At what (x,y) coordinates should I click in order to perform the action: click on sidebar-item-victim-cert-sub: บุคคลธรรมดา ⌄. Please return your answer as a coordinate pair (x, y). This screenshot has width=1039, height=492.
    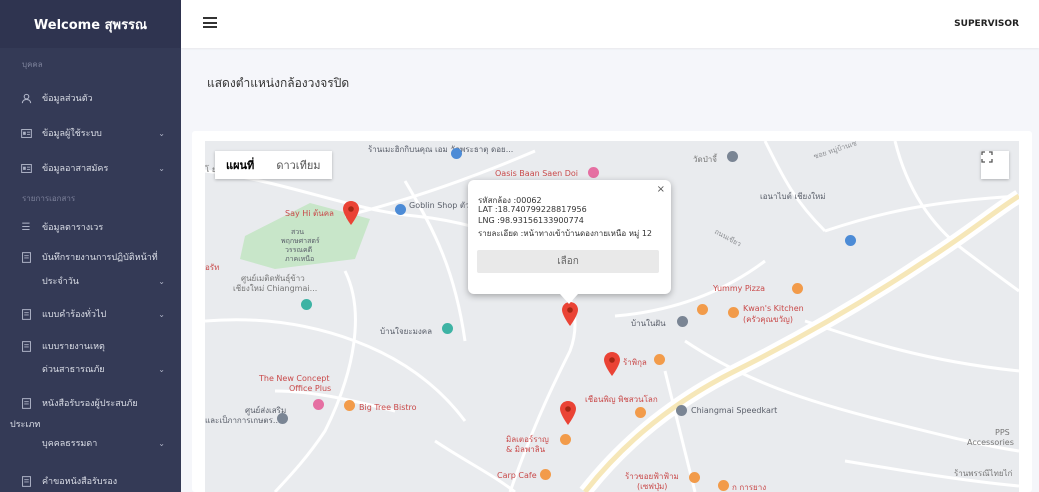
    Looking at the image, I should click on (90, 443).